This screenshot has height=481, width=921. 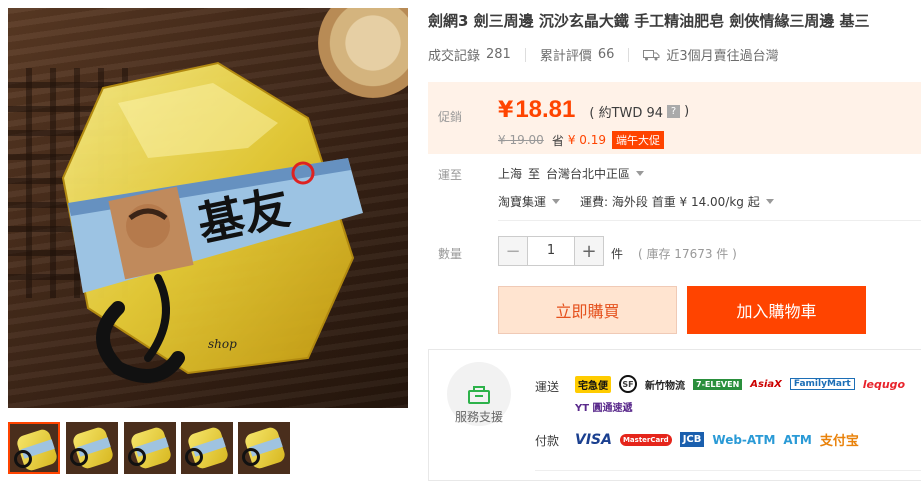 What do you see at coordinates (665, 386) in the screenshot?
I see `carrier-logo: 新竹物流` at bounding box center [665, 386].